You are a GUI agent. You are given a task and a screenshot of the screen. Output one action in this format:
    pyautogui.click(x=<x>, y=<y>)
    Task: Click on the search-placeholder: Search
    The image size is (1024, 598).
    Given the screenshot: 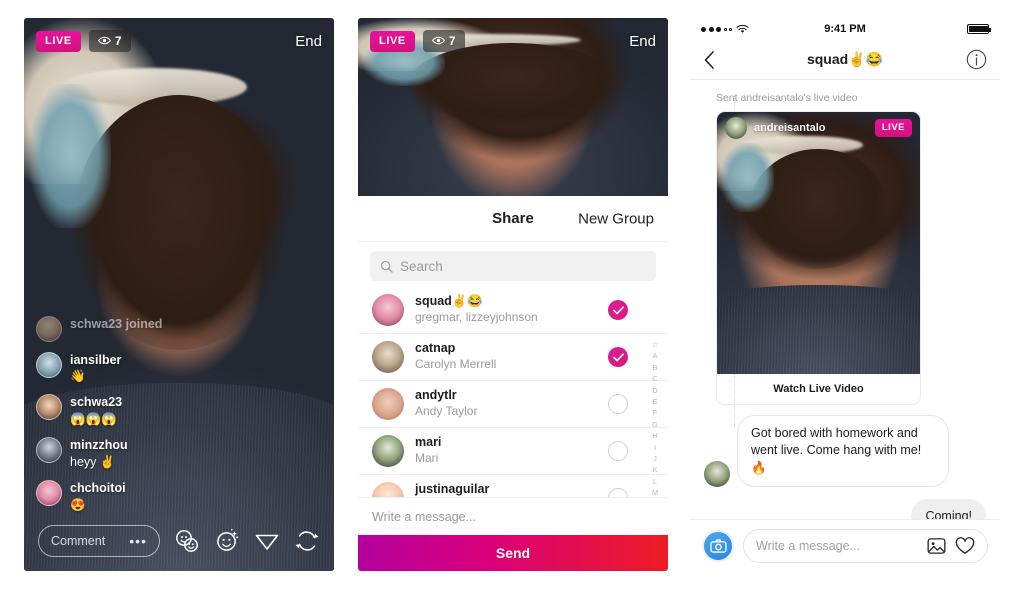 What is the action you would take?
    pyautogui.click(x=421, y=266)
    